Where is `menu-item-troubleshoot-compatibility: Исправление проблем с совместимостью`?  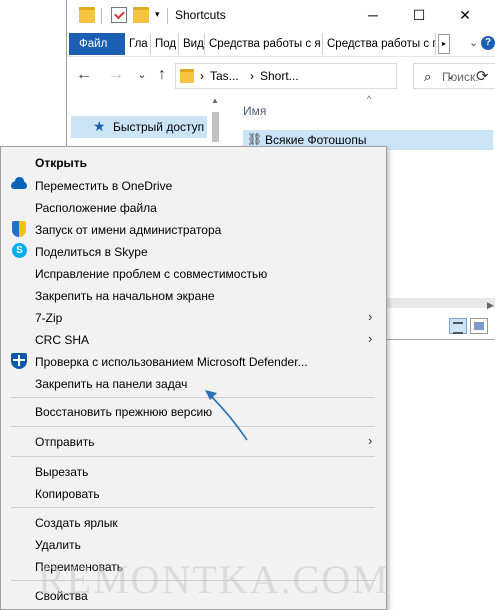
menu-item-troubleshoot-compatibility: Исправление проблем с совместимостью is located at coordinates (193, 273).